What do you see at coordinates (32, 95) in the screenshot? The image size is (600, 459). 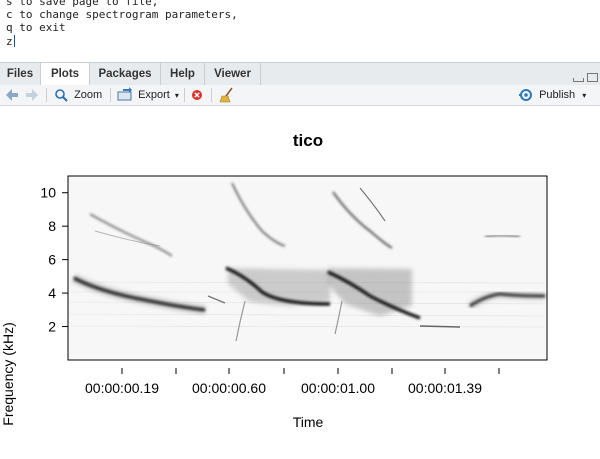 I see `forward-arrow-icon` at bounding box center [32, 95].